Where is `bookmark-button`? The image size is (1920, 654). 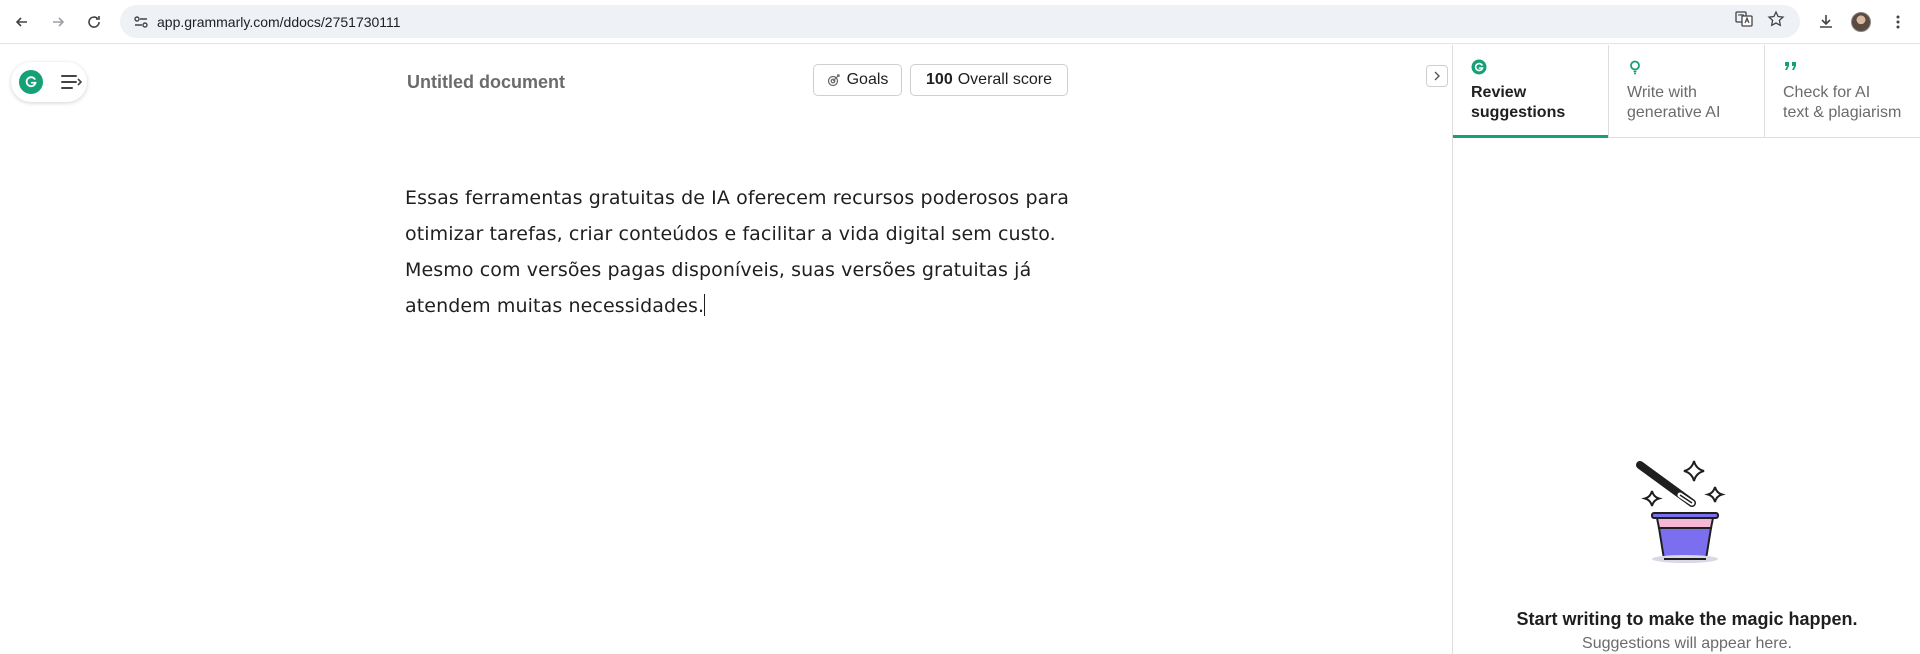
bookmark-button is located at coordinates (1776, 19).